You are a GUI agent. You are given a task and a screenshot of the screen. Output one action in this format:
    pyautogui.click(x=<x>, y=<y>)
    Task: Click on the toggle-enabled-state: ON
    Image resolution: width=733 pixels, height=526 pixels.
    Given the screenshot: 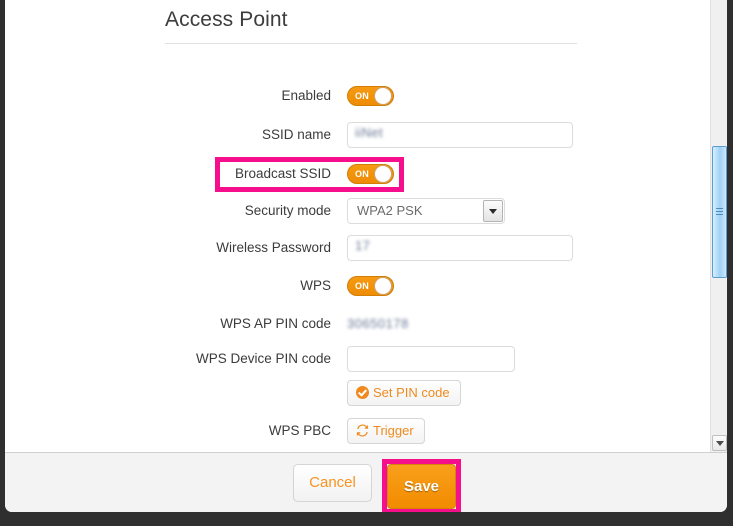 What is the action you would take?
    pyautogui.click(x=362, y=96)
    